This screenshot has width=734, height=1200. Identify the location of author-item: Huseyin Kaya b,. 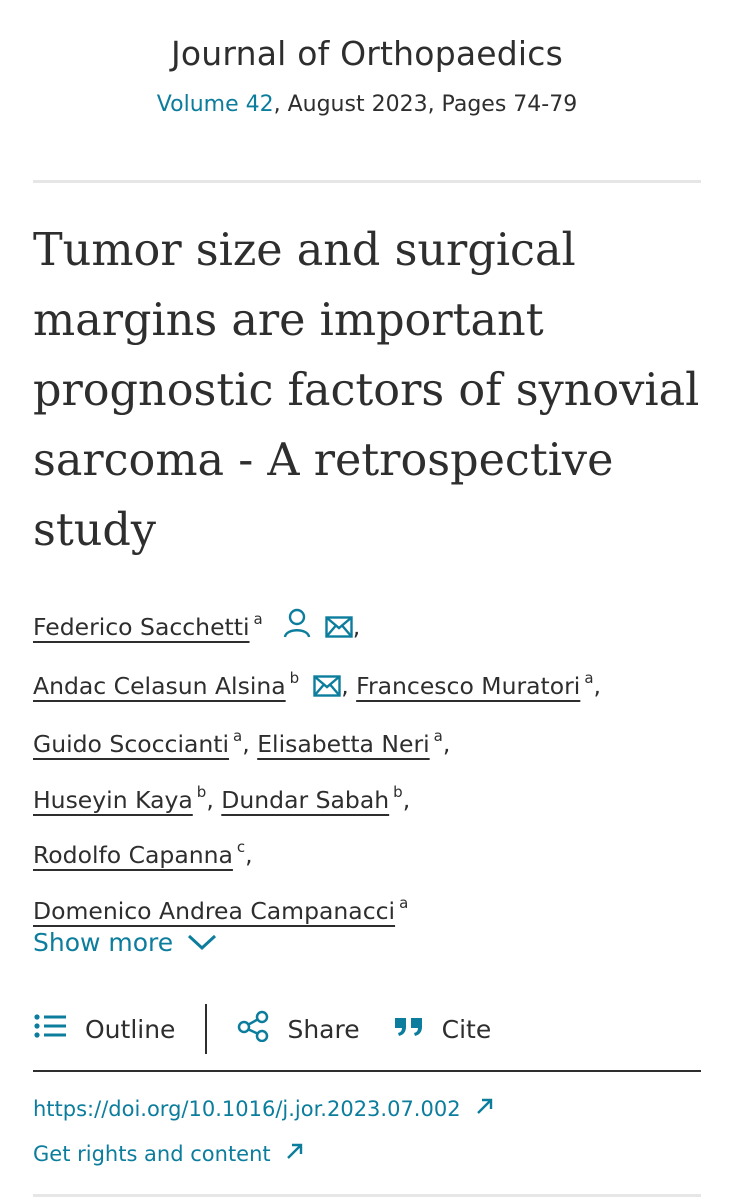
(123, 798).